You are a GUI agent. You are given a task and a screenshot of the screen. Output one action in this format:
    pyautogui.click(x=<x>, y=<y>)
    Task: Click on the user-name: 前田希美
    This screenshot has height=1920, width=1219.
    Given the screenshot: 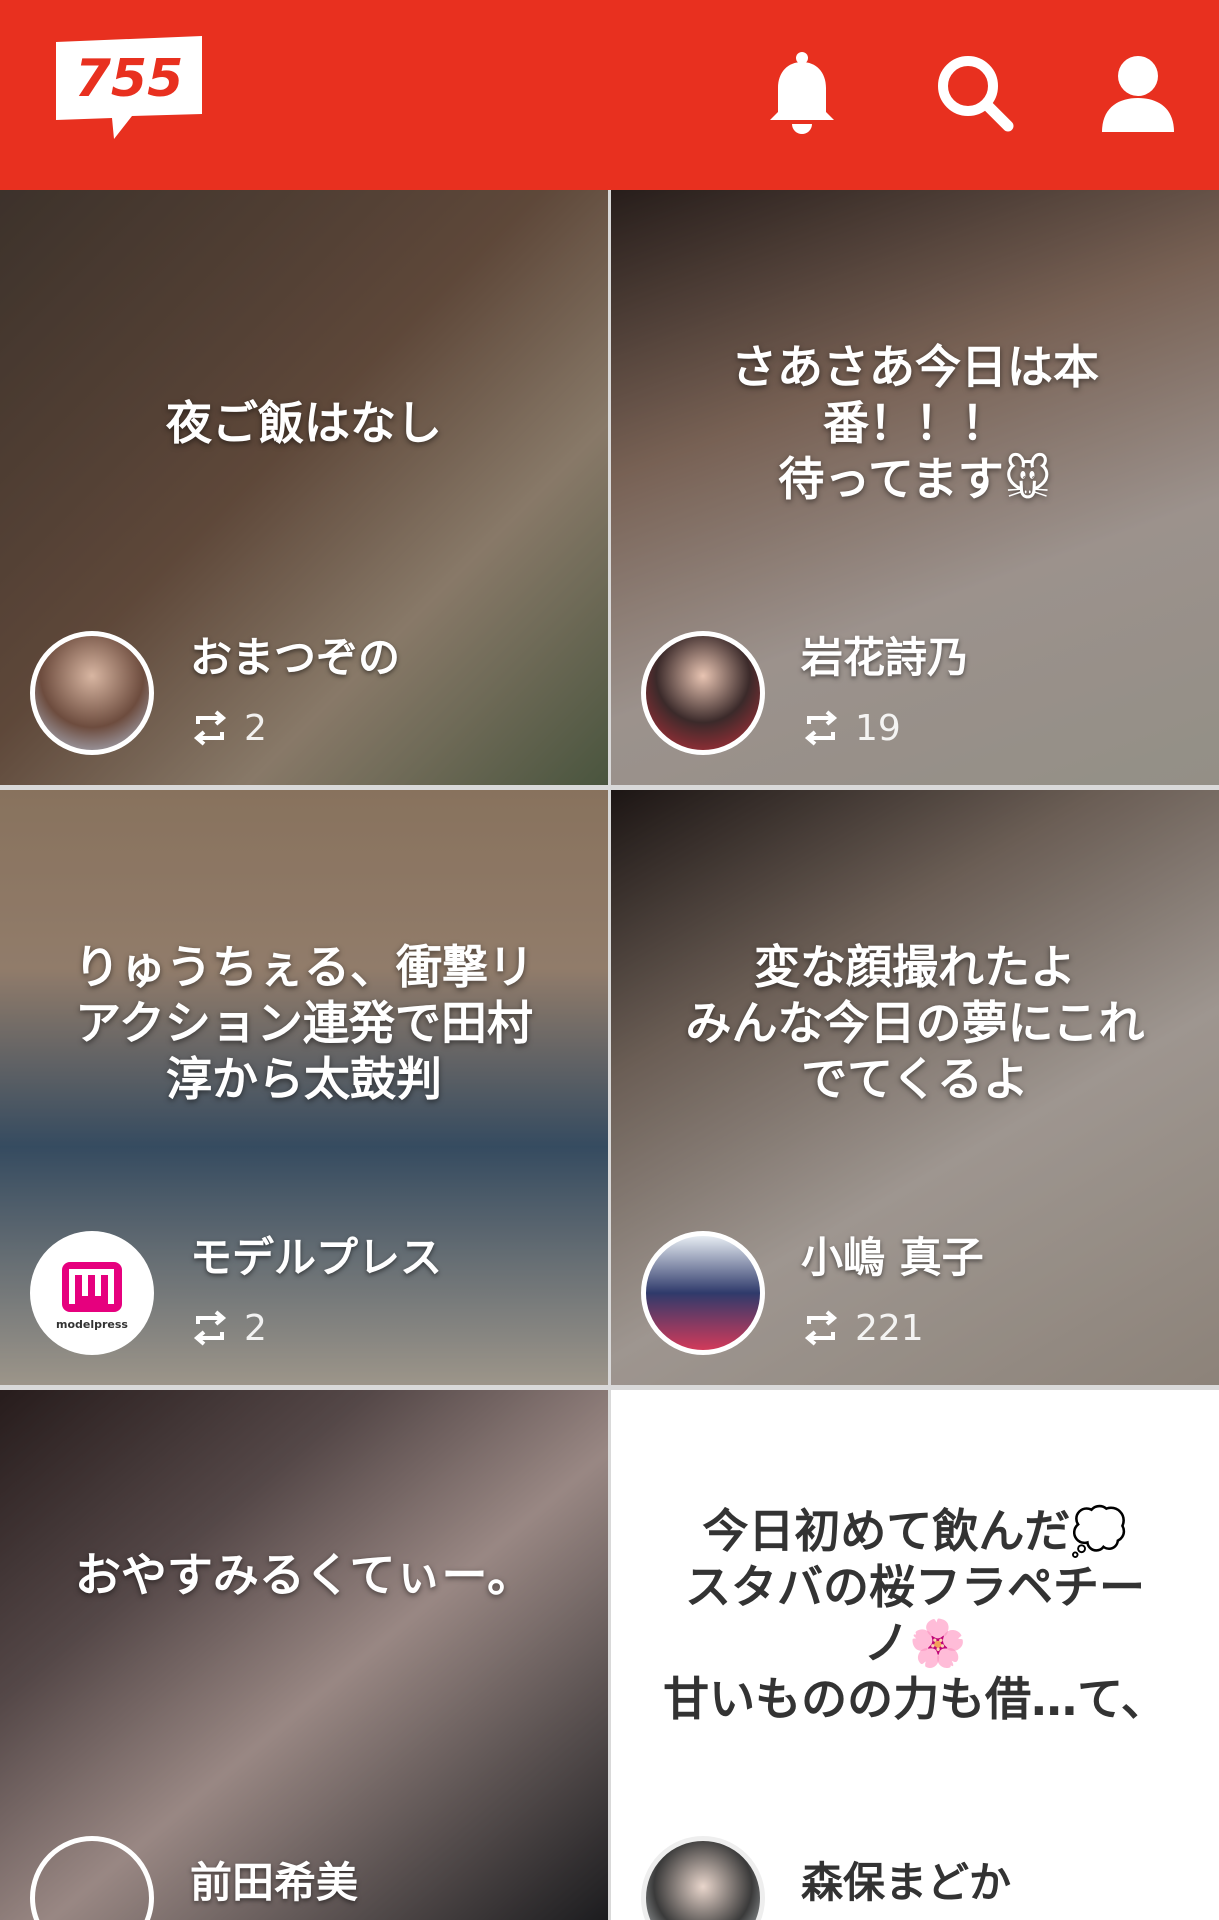 What is the action you would take?
    pyautogui.click(x=274, y=1879)
    